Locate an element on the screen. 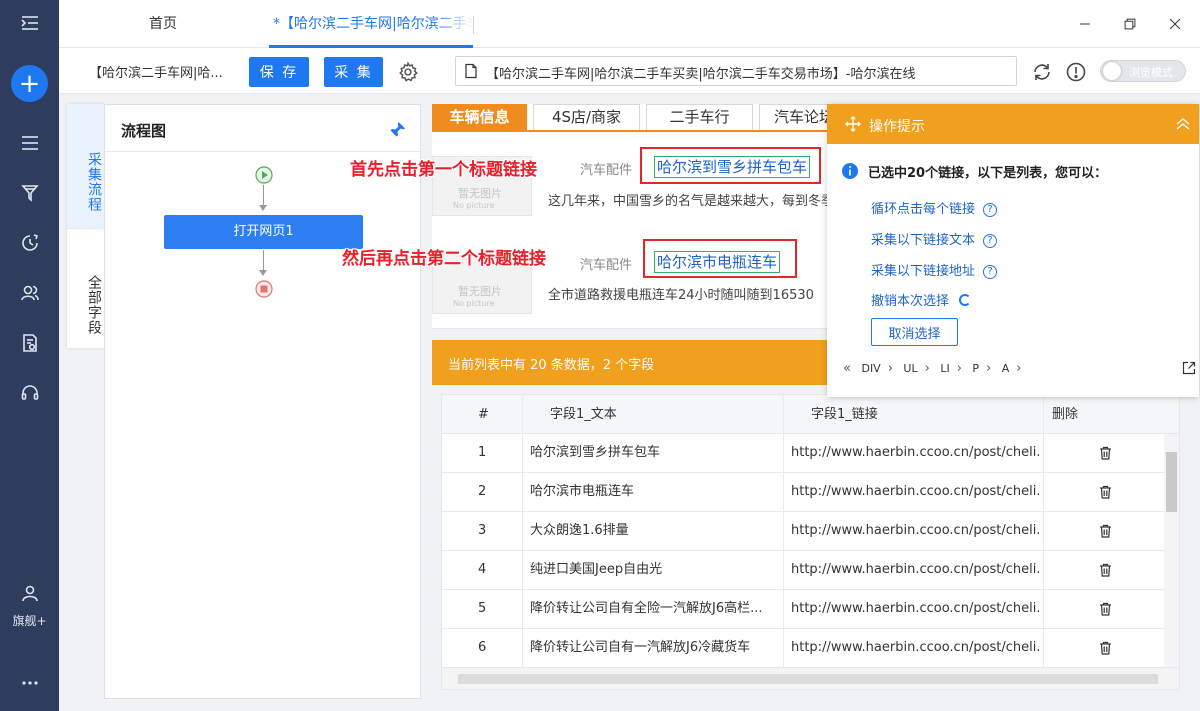 The image size is (1200, 711). row-text: 纯进口美国Jeep自由光 is located at coordinates (654, 570).